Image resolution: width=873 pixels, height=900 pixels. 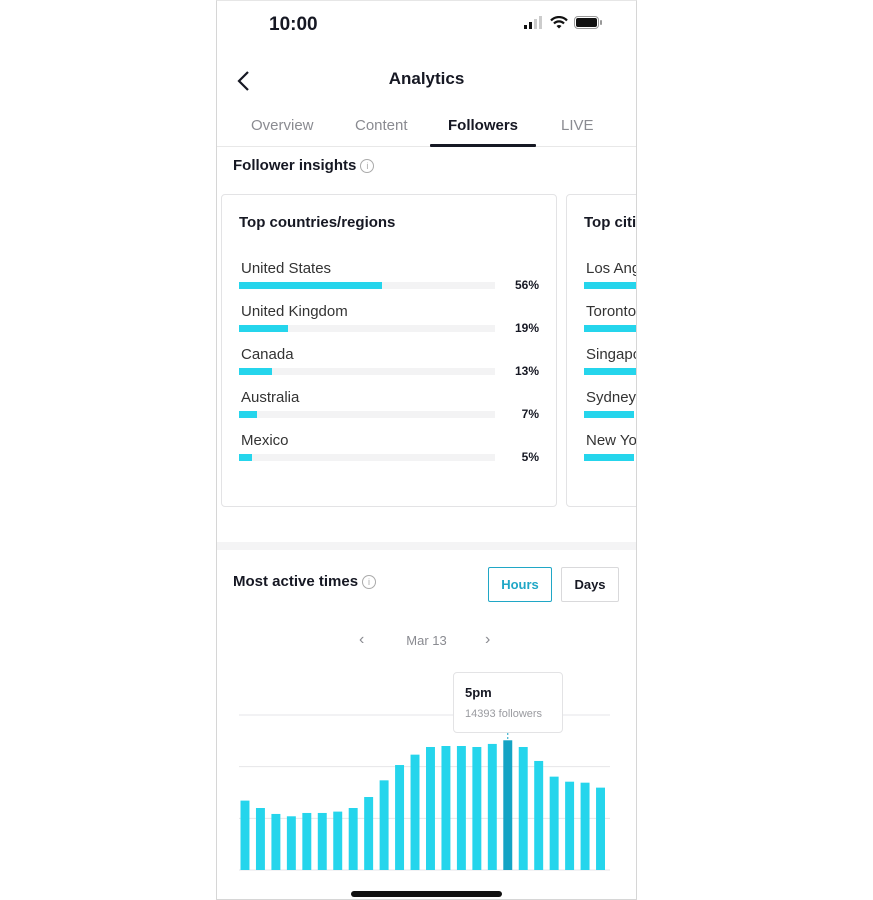 What do you see at coordinates (590, 584) in the screenshot?
I see `days-toggle-button: Days` at bounding box center [590, 584].